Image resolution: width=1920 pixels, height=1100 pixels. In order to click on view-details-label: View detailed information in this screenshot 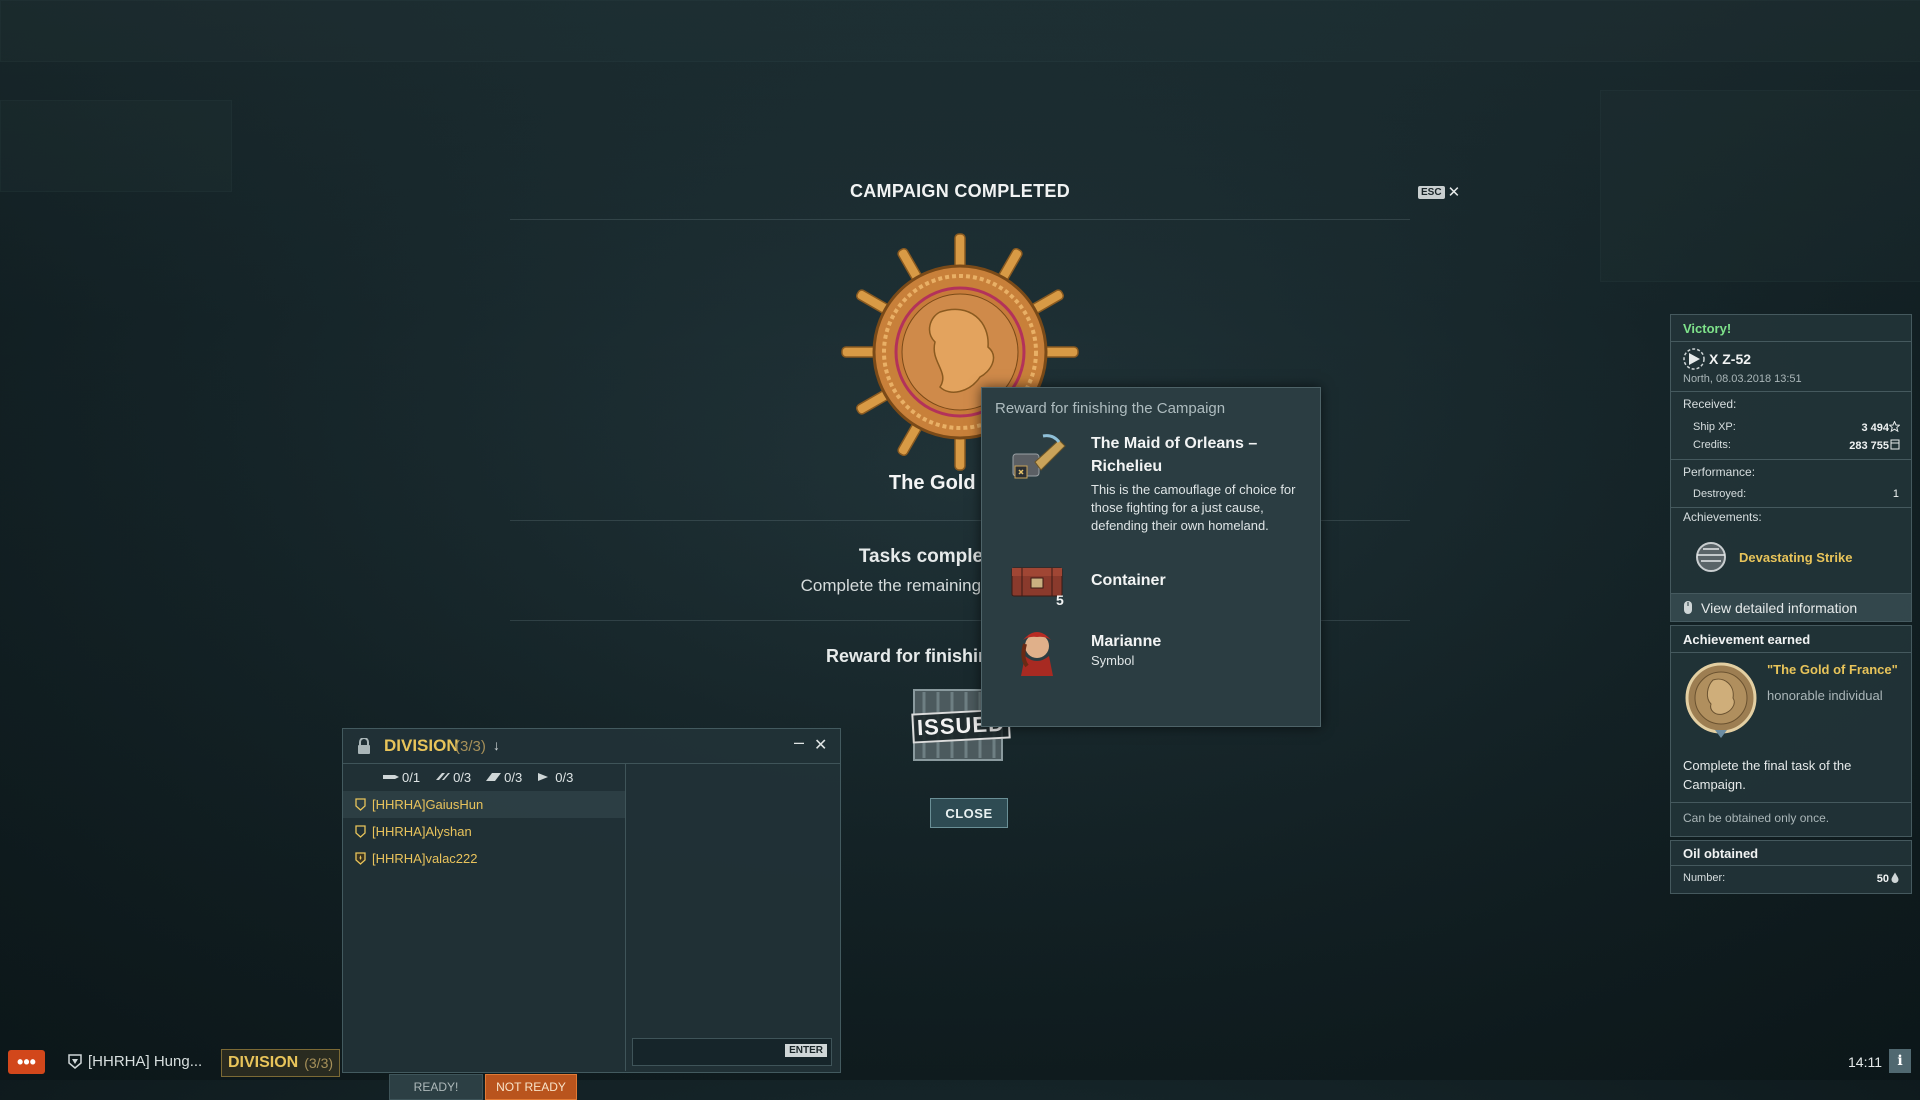, I will do `click(1779, 608)`.